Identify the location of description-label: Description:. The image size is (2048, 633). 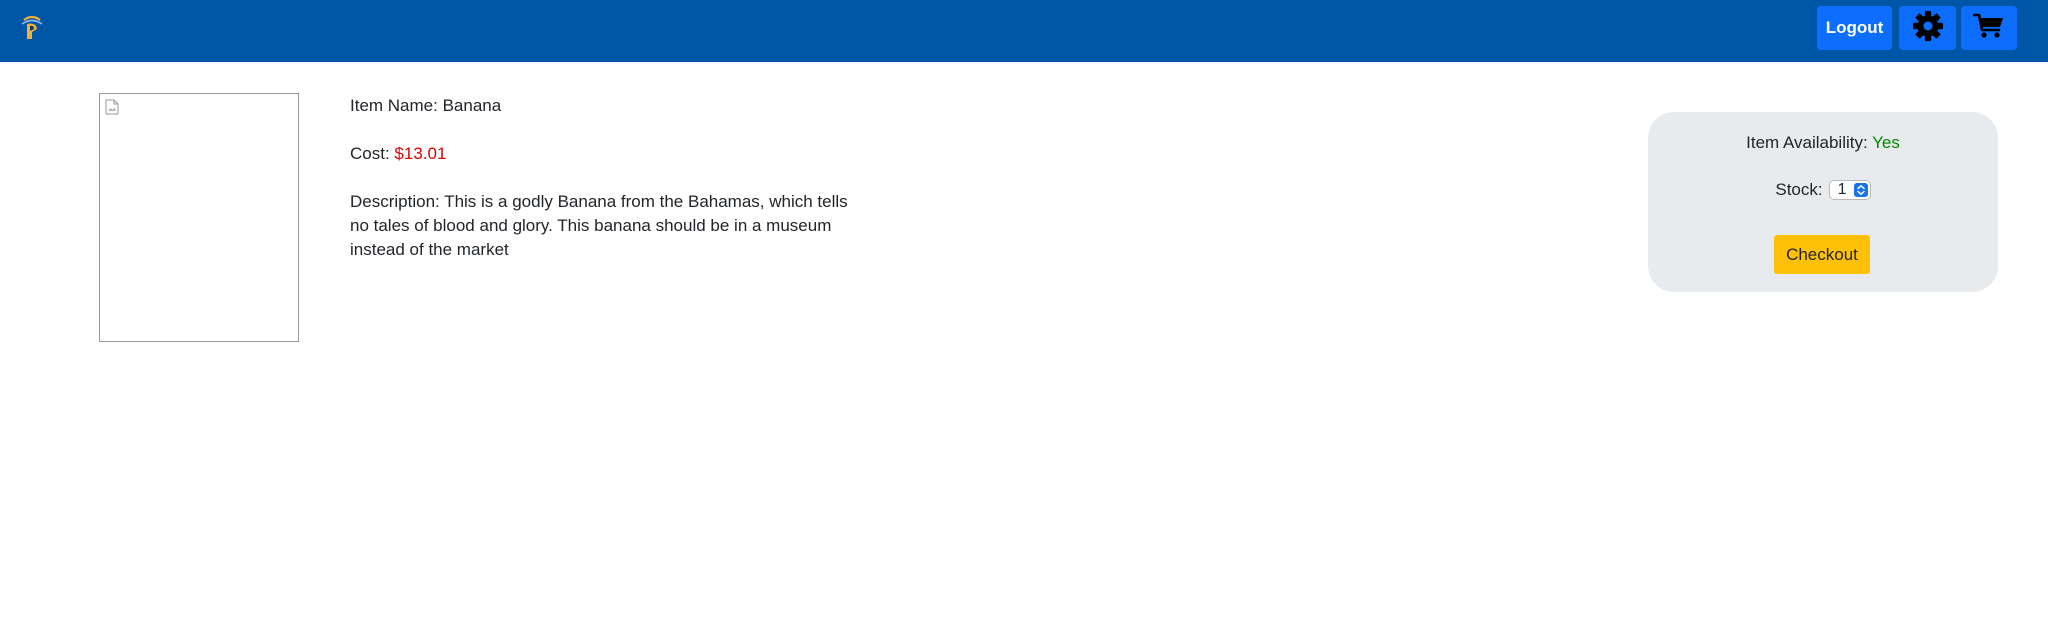
(397, 201).